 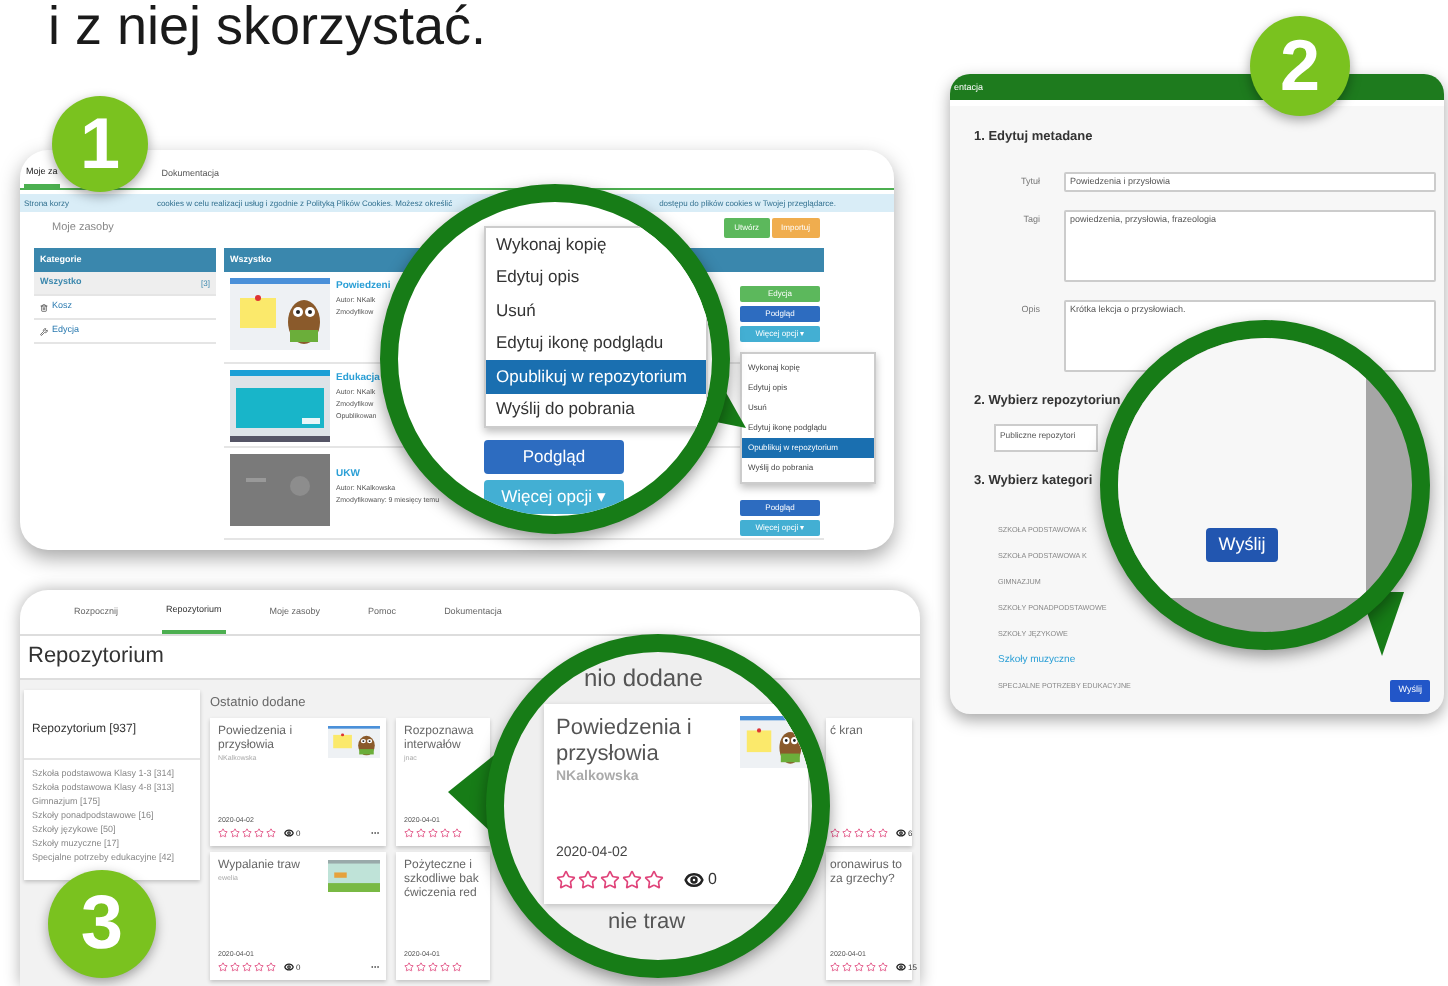 I want to click on wrench-icon, so click(x=44, y=331).